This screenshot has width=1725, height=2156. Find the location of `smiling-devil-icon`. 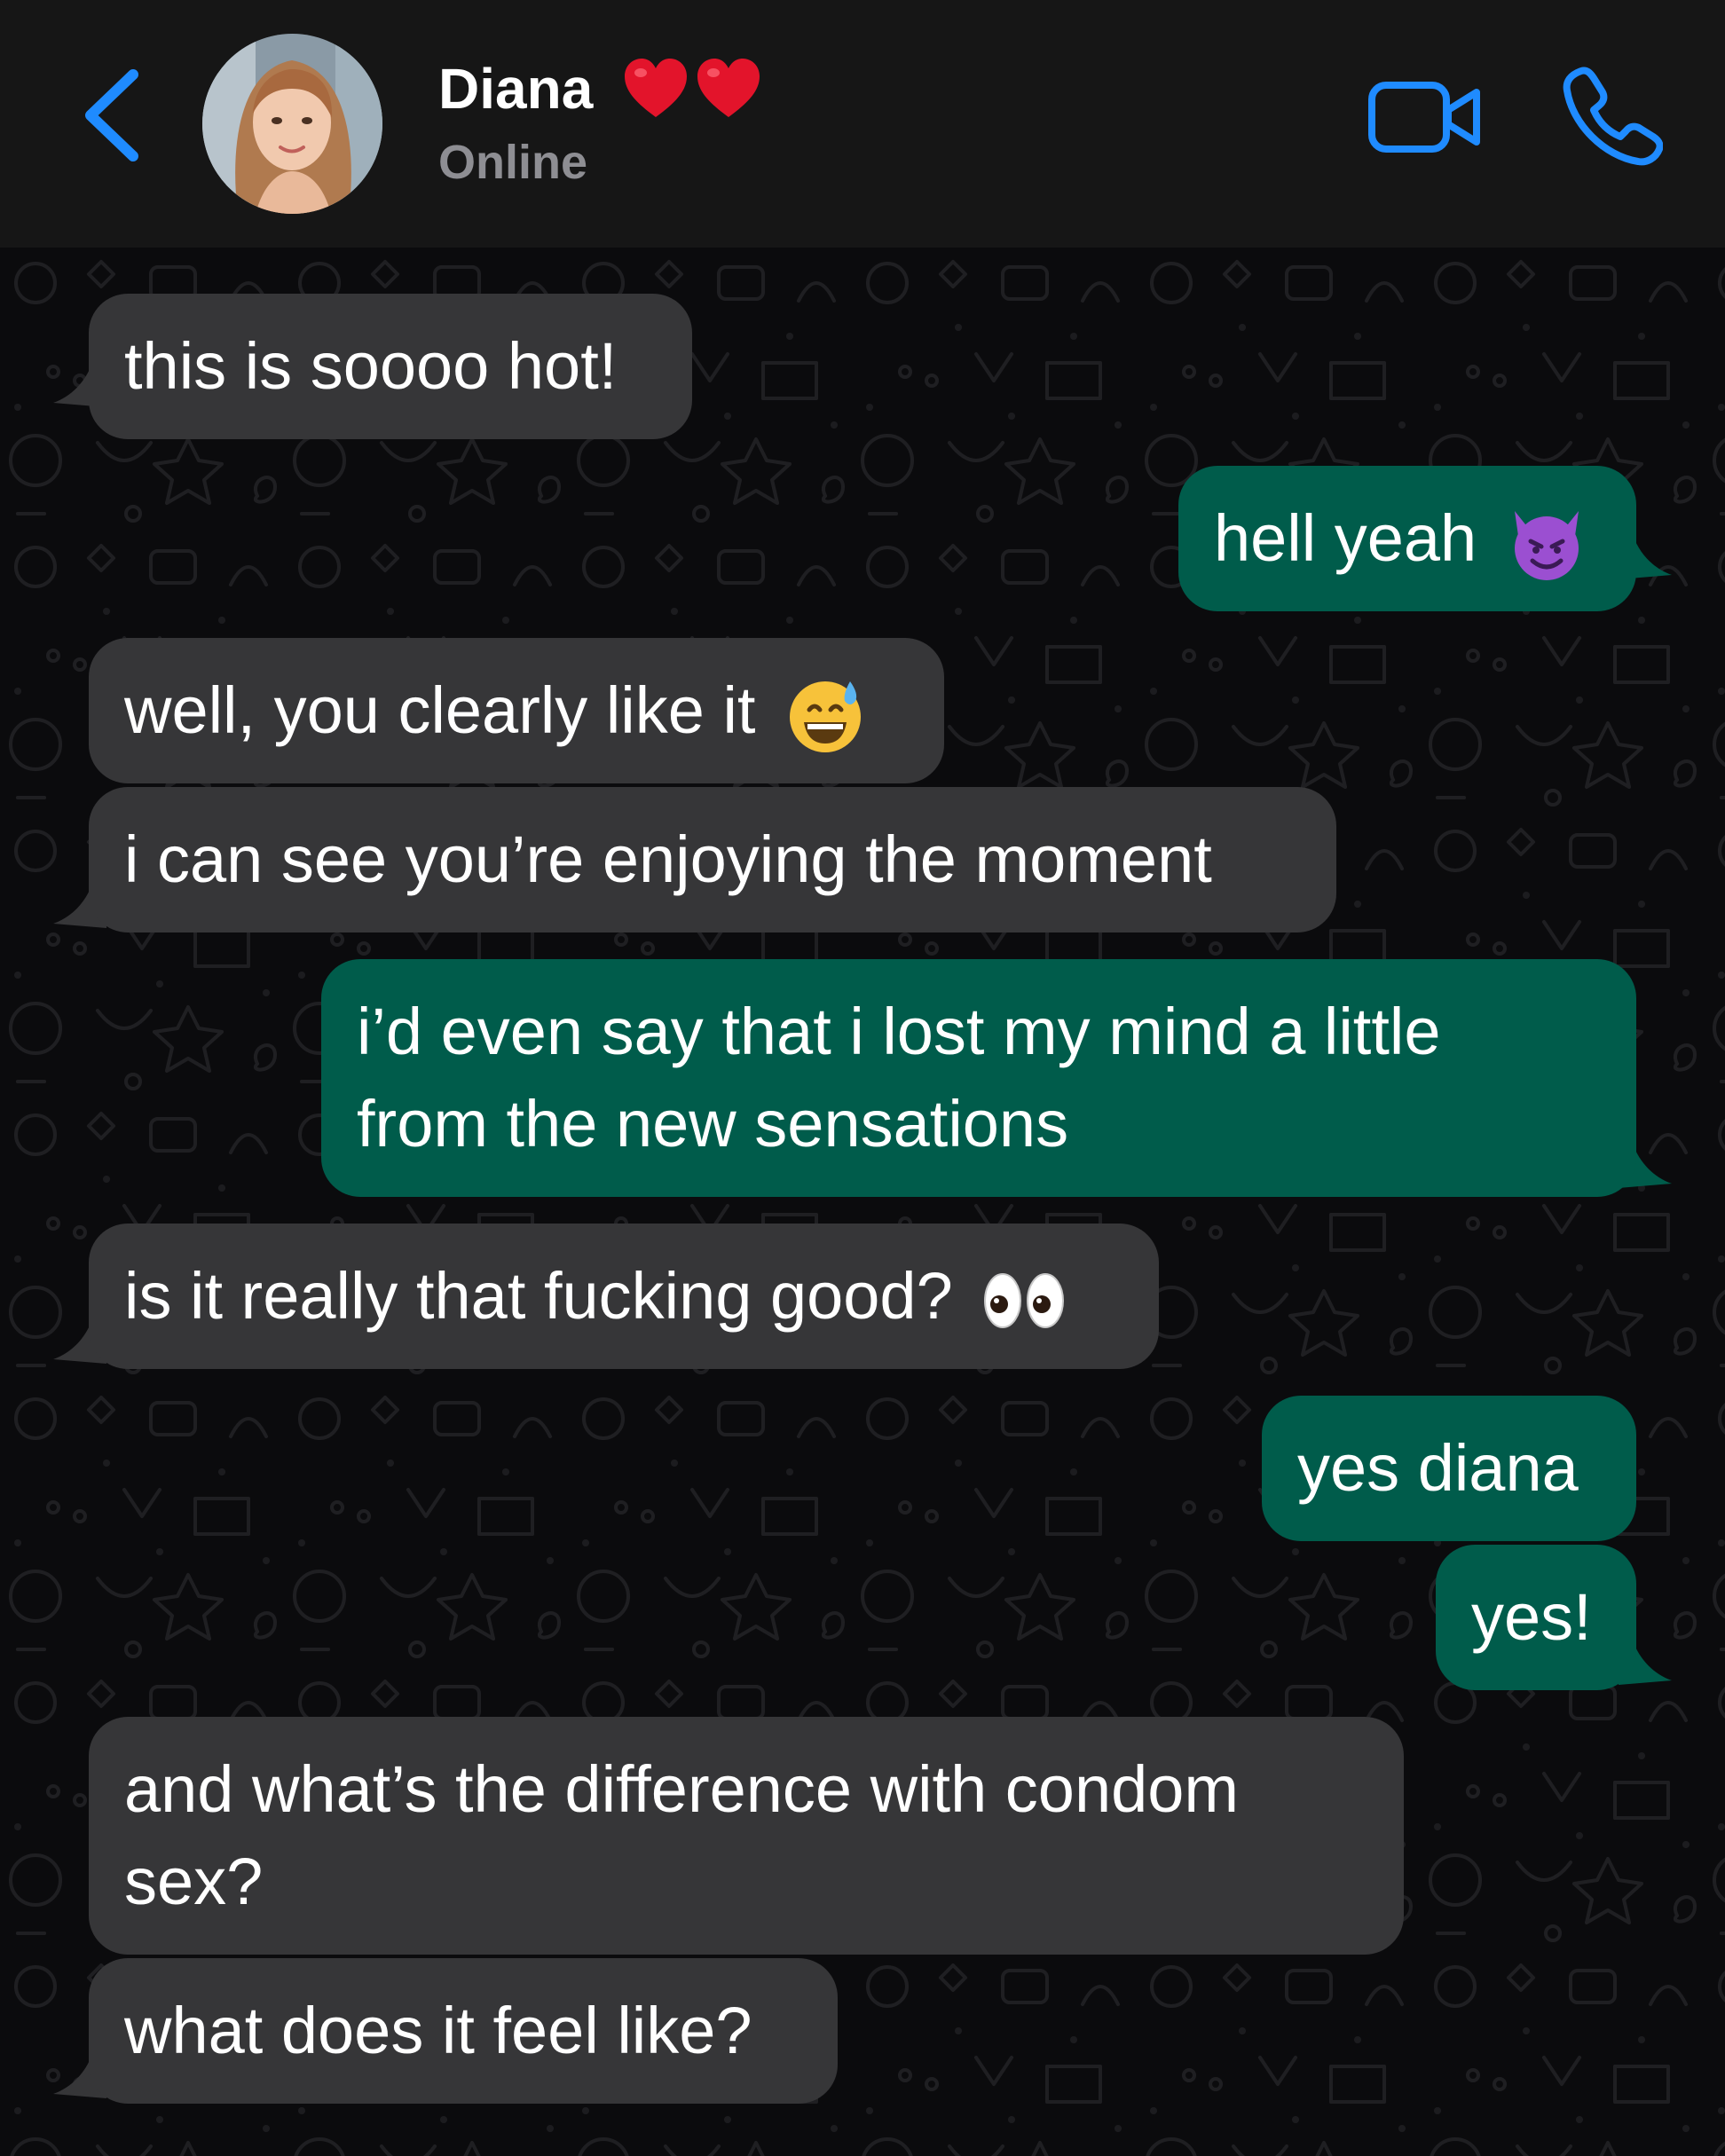

smiling-devil-icon is located at coordinates (1546, 546).